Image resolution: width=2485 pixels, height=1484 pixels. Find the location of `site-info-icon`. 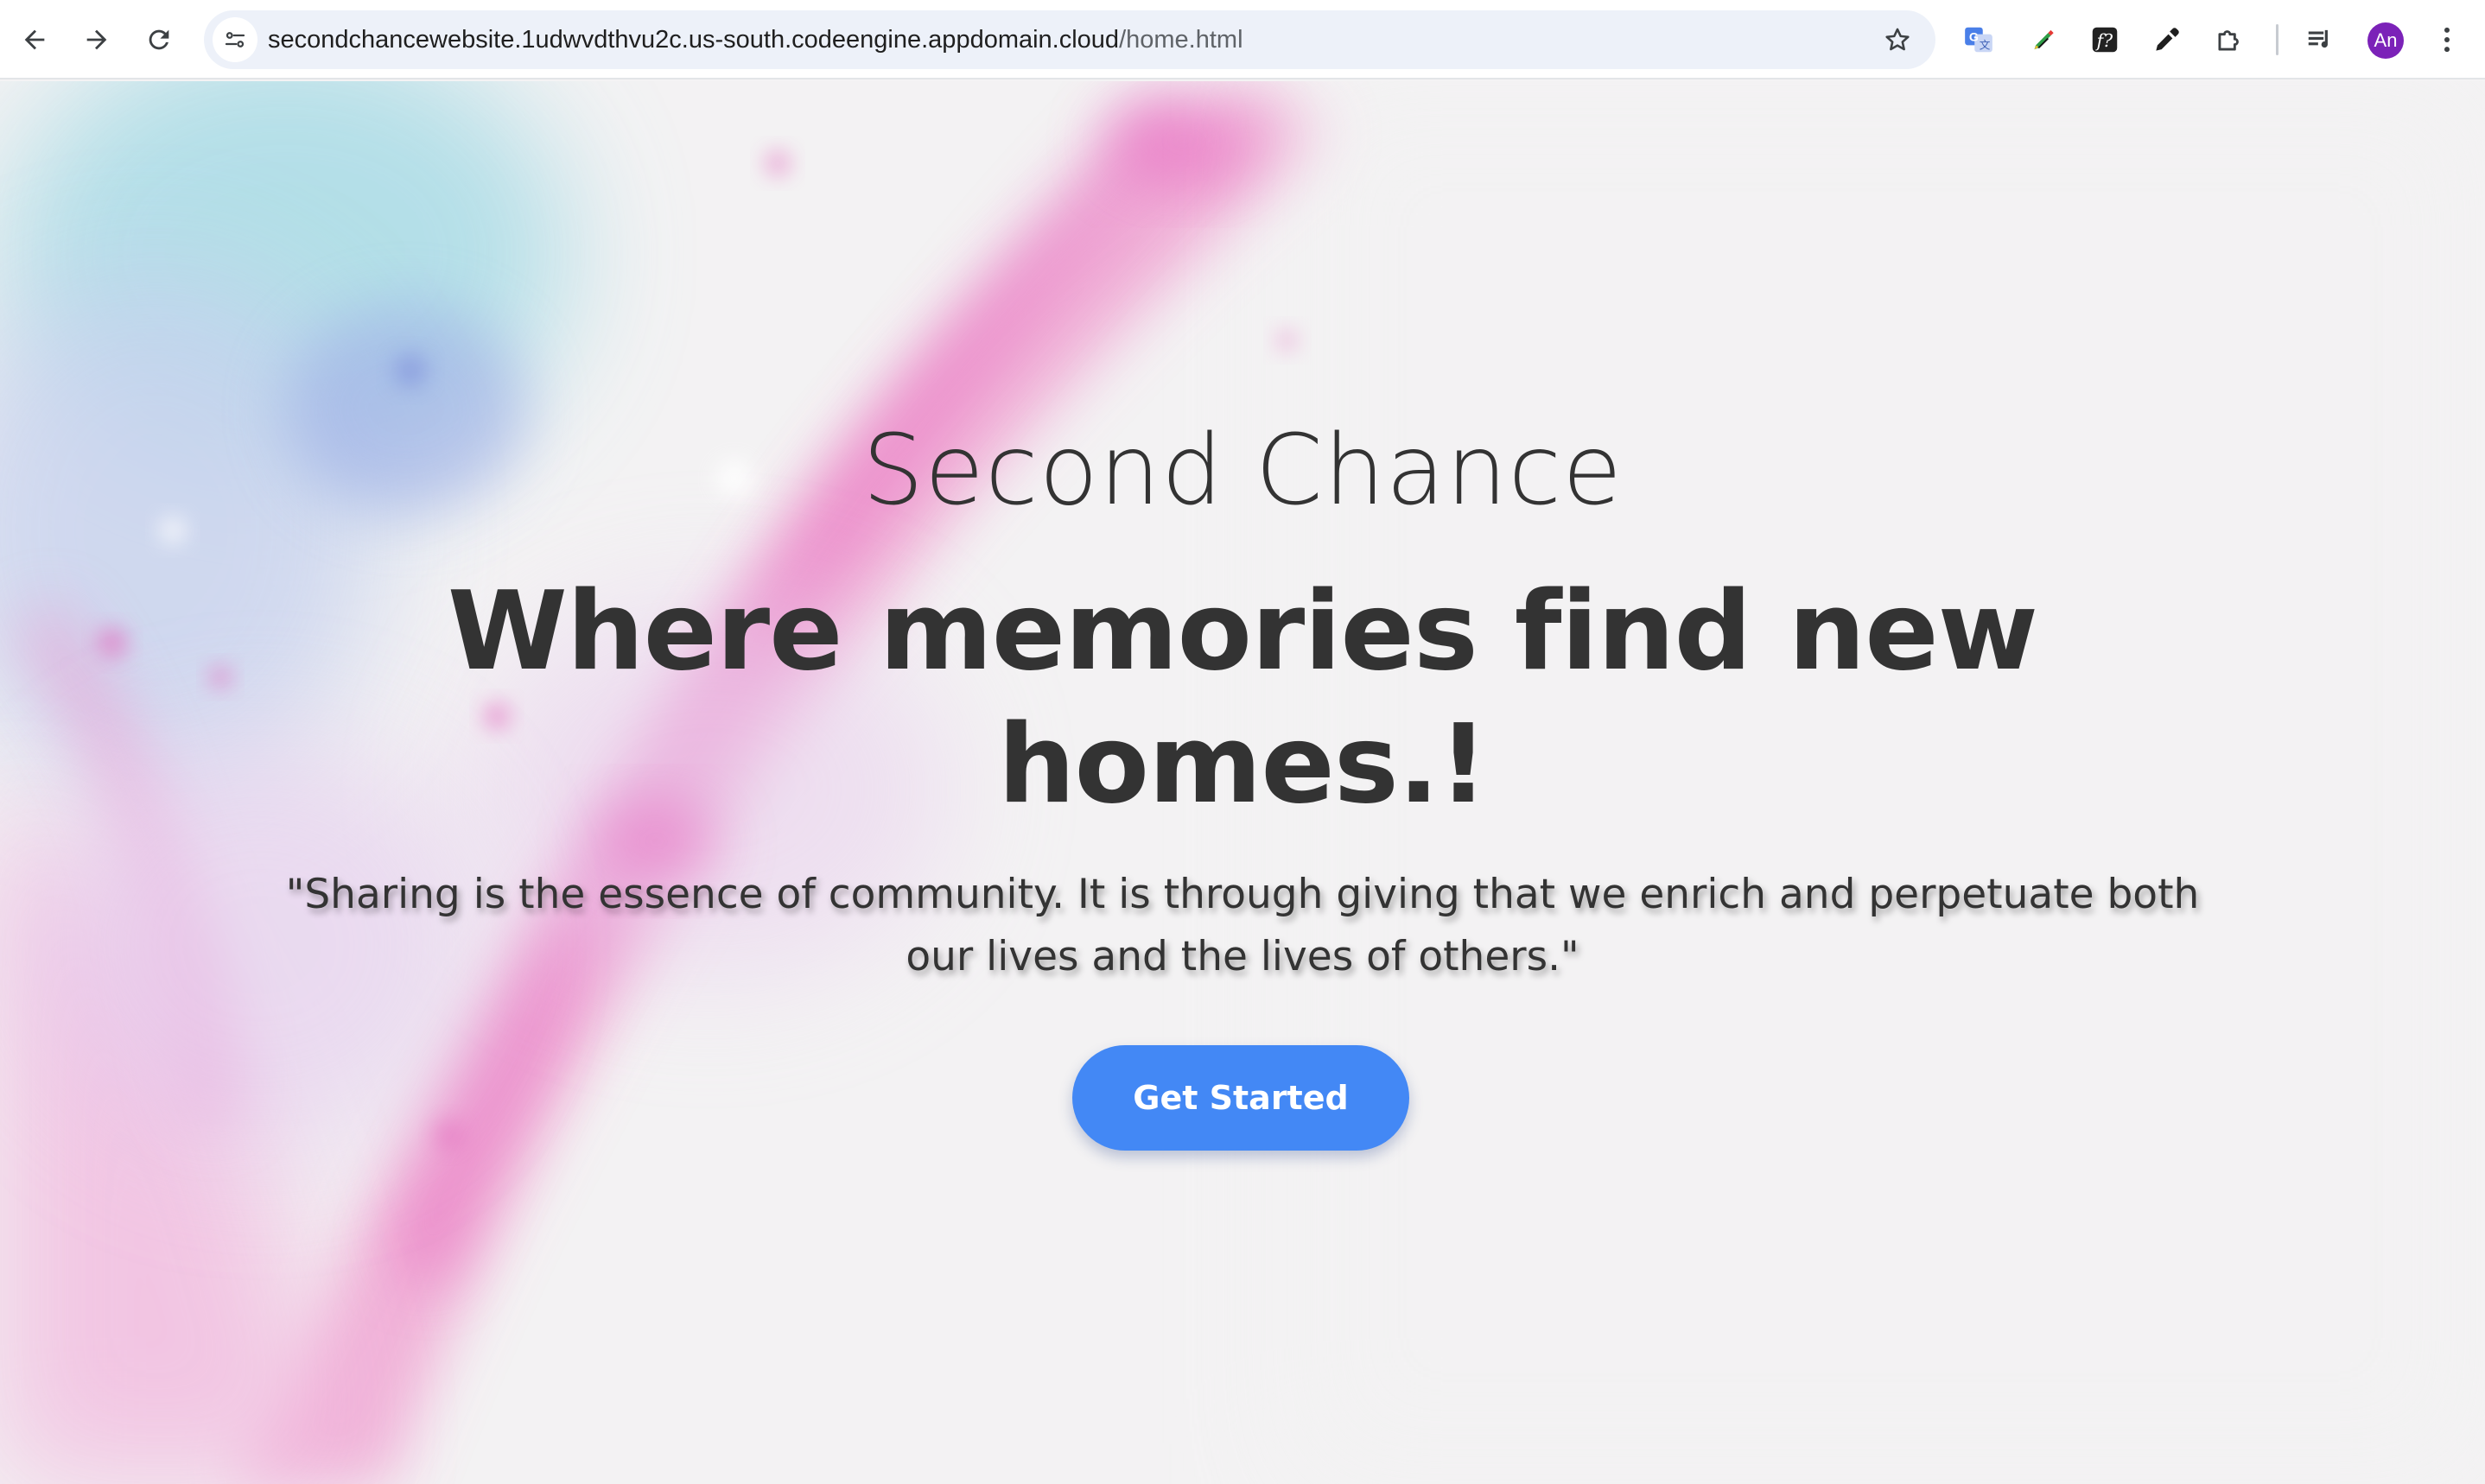

site-info-icon is located at coordinates (235, 40).